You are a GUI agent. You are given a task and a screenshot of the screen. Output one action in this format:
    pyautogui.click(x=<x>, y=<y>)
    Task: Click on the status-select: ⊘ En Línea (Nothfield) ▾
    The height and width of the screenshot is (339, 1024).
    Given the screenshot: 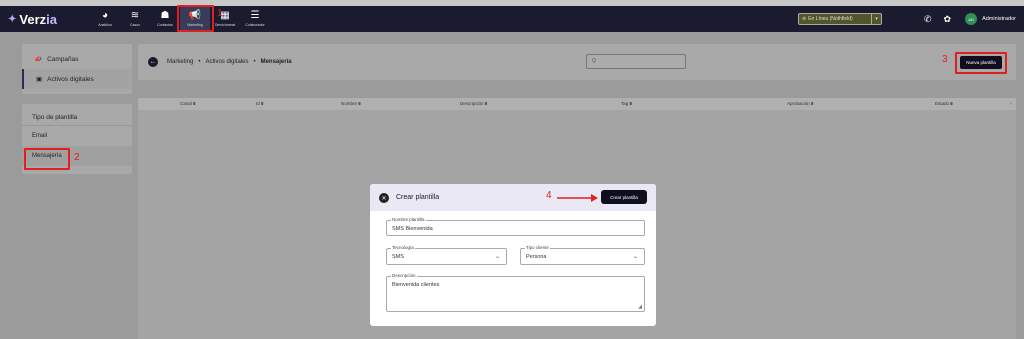 What is the action you would take?
    pyautogui.click(x=839, y=19)
    